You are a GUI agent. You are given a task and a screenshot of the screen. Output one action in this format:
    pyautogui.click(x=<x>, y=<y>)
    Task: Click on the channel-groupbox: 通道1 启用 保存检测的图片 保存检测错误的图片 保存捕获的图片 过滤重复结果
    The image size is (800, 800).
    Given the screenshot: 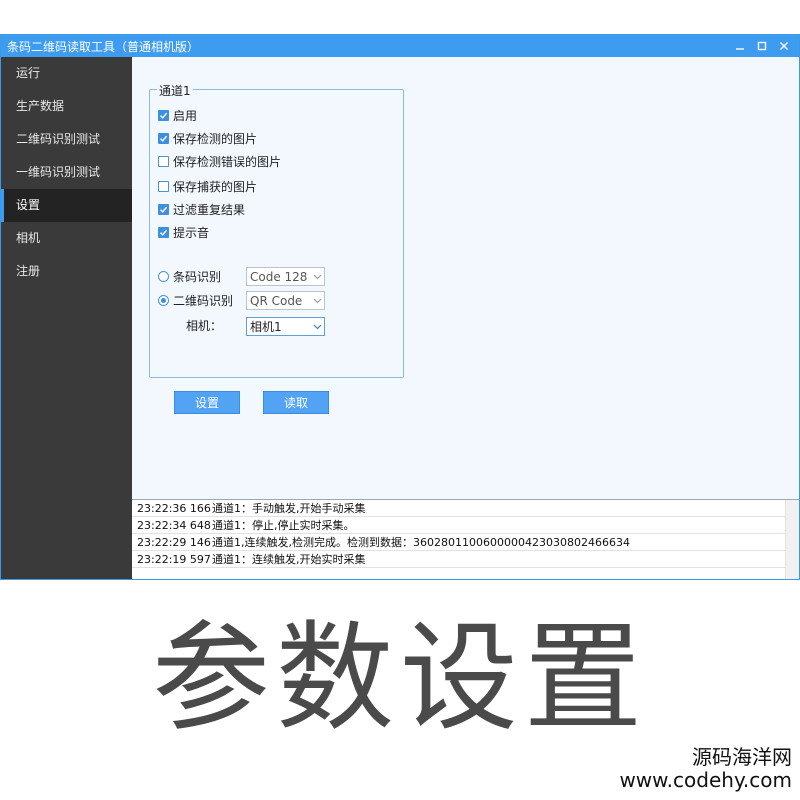 What is the action you would take?
    pyautogui.click(x=276, y=230)
    